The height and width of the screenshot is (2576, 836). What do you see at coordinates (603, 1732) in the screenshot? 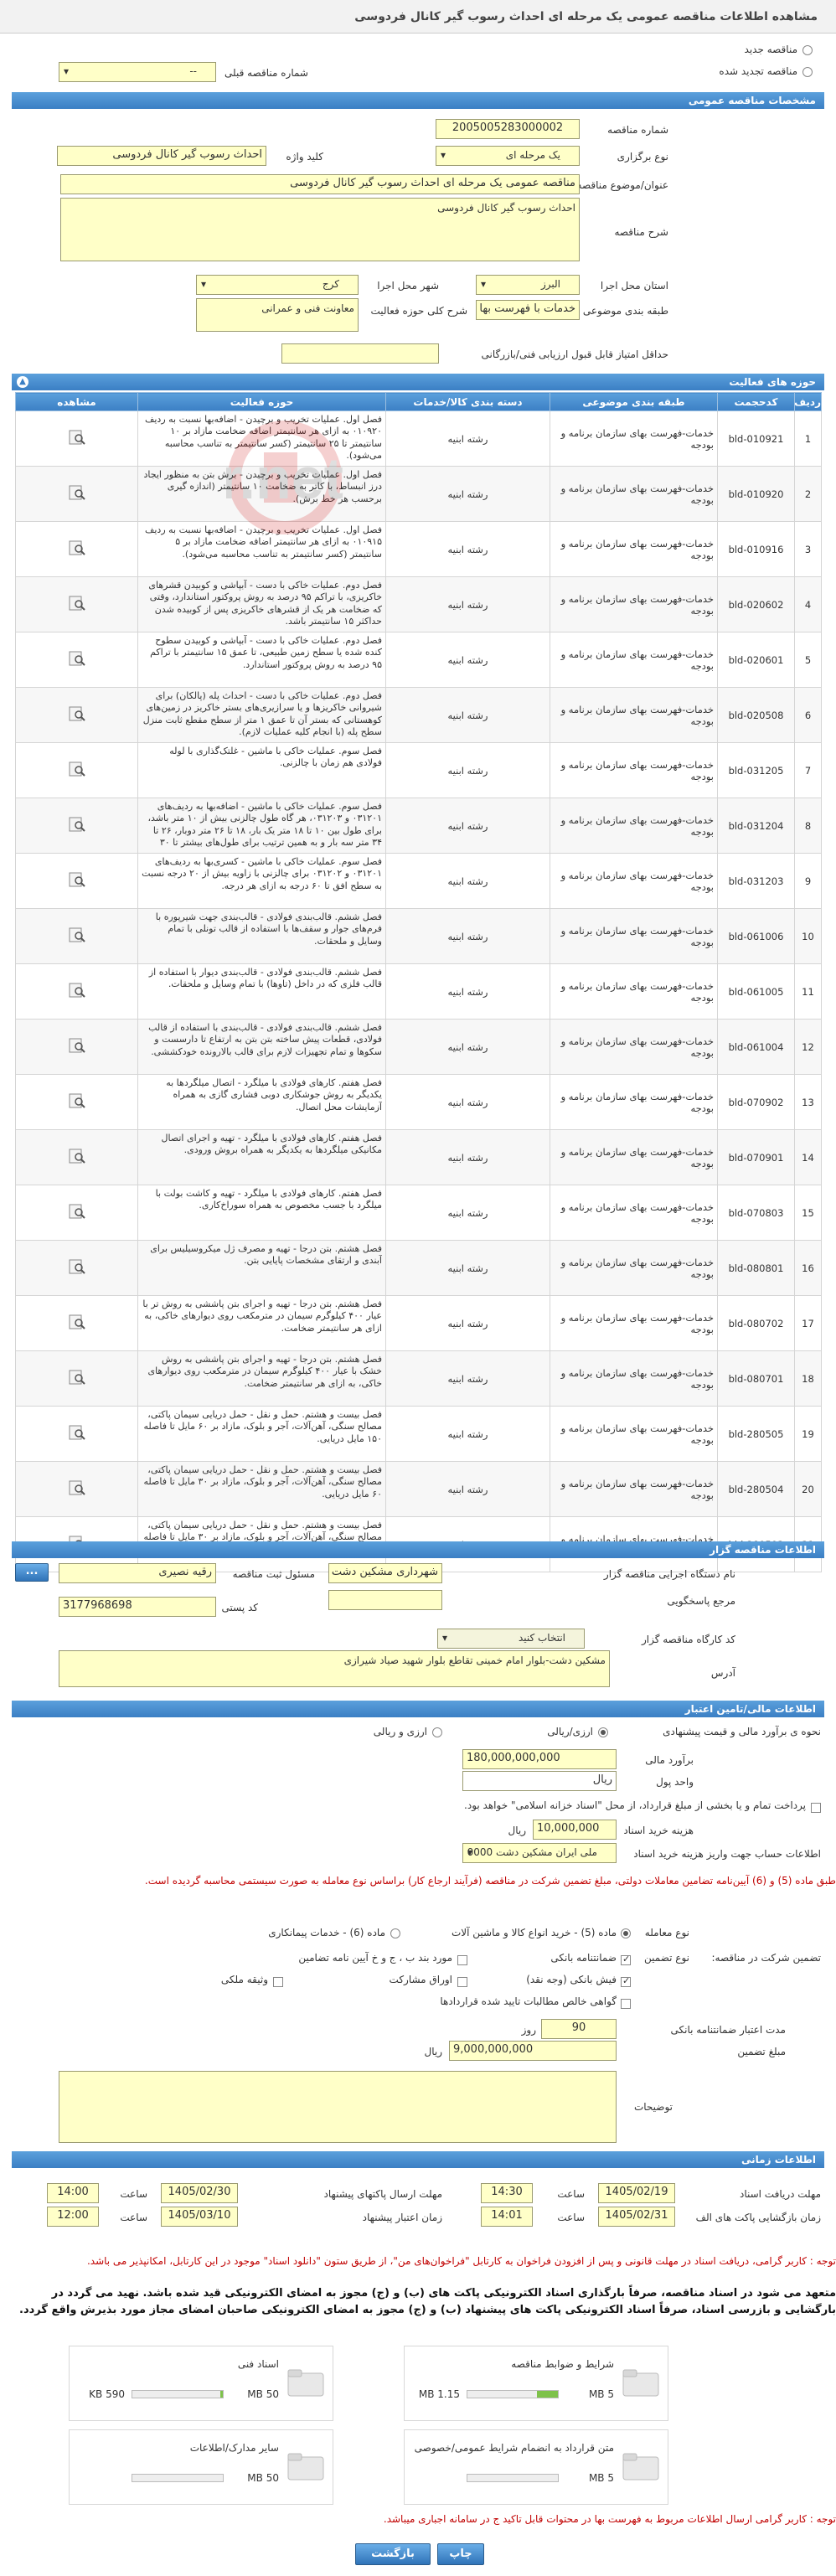
I see `estimate-rial-currency-radio` at bounding box center [603, 1732].